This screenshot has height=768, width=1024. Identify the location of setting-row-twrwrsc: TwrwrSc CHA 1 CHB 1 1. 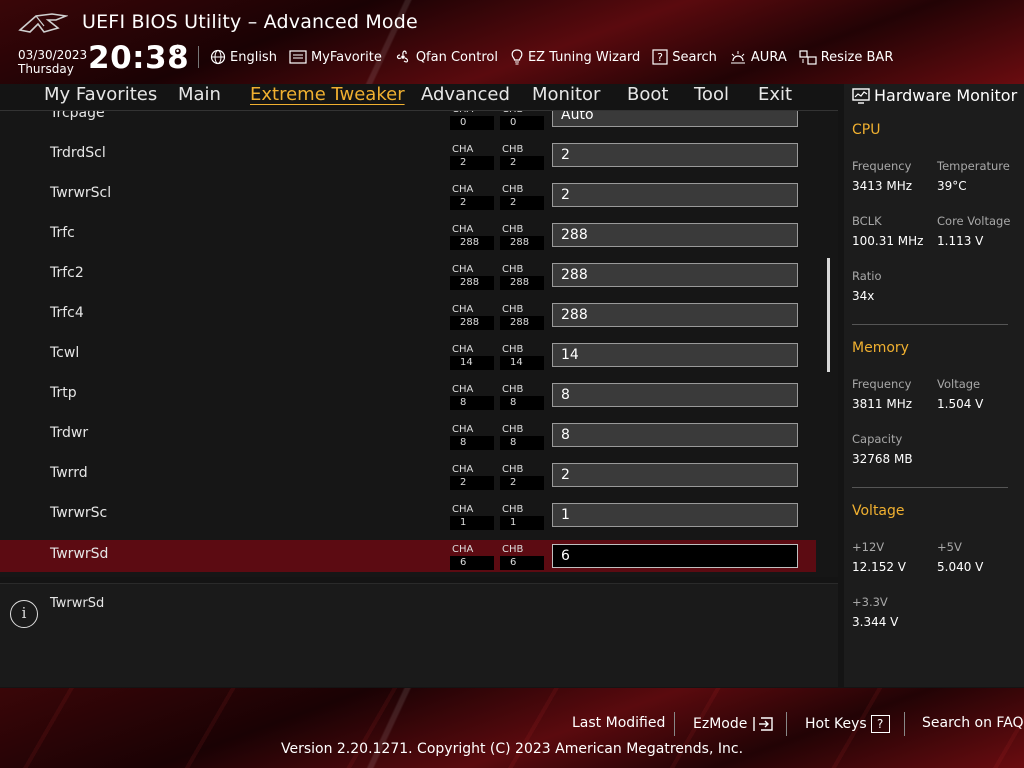
(408, 514).